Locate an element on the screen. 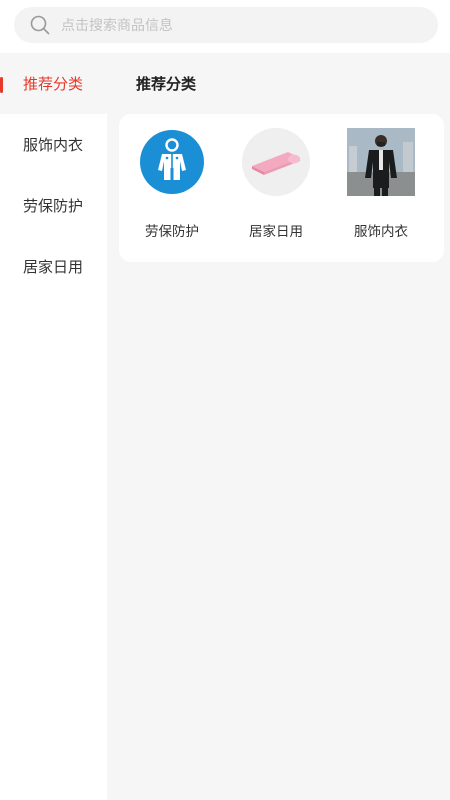 The height and width of the screenshot is (800, 450). search-placeholder: 点击搜索商品信息 is located at coordinates (117, 26).